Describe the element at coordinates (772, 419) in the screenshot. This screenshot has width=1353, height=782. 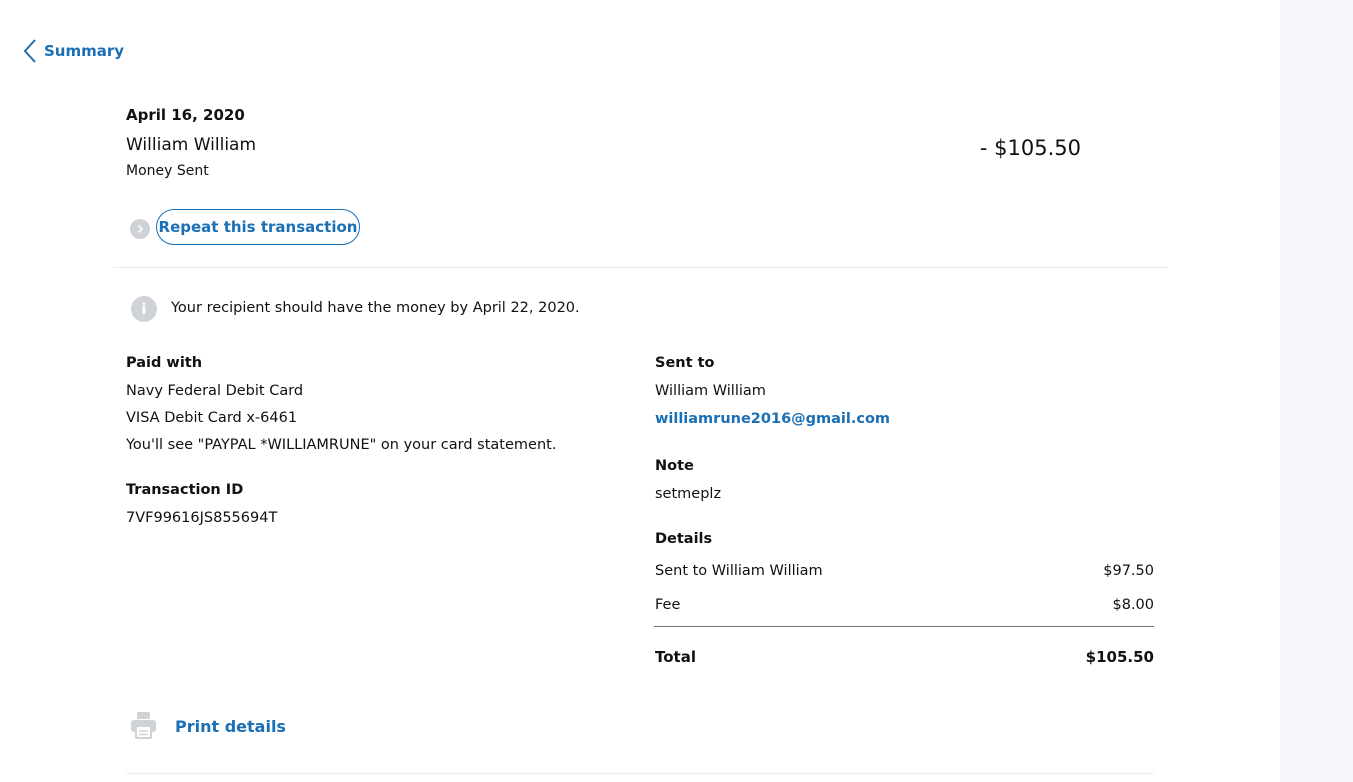
I see `recipient-email-link: williamrune2016@gmail.com` at that location.